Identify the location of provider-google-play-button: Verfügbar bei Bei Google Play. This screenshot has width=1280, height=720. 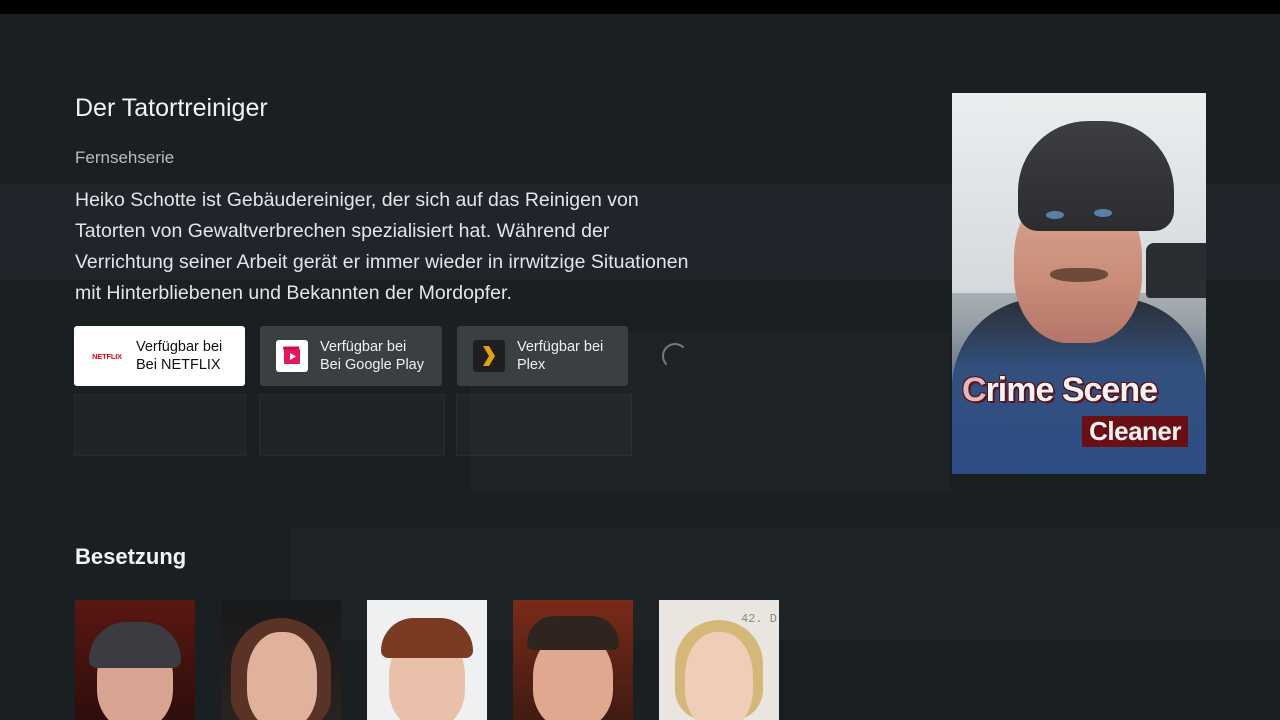
(351, 356).